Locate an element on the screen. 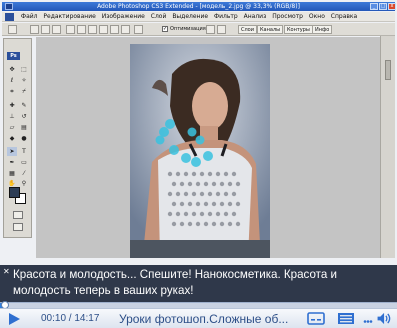 This screenshot has height=328, width=397. screen-mode-icon is located at coordinates (18, 227).